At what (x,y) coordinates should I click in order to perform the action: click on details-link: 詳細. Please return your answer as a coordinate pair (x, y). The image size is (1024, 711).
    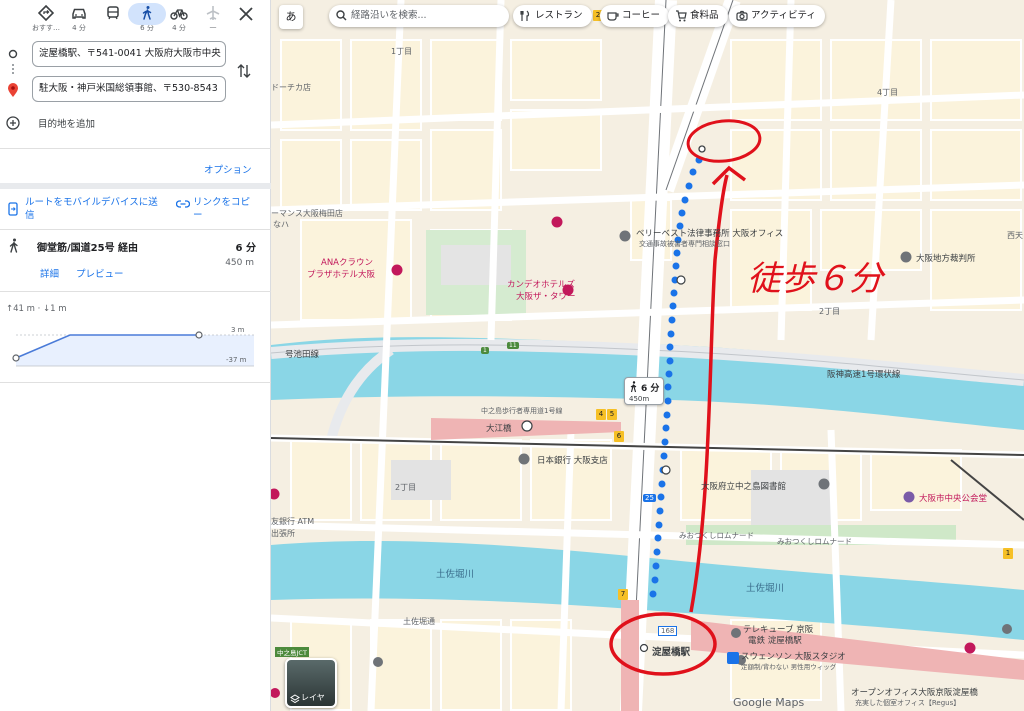
    Looking at the image, I should click on (49, 273).